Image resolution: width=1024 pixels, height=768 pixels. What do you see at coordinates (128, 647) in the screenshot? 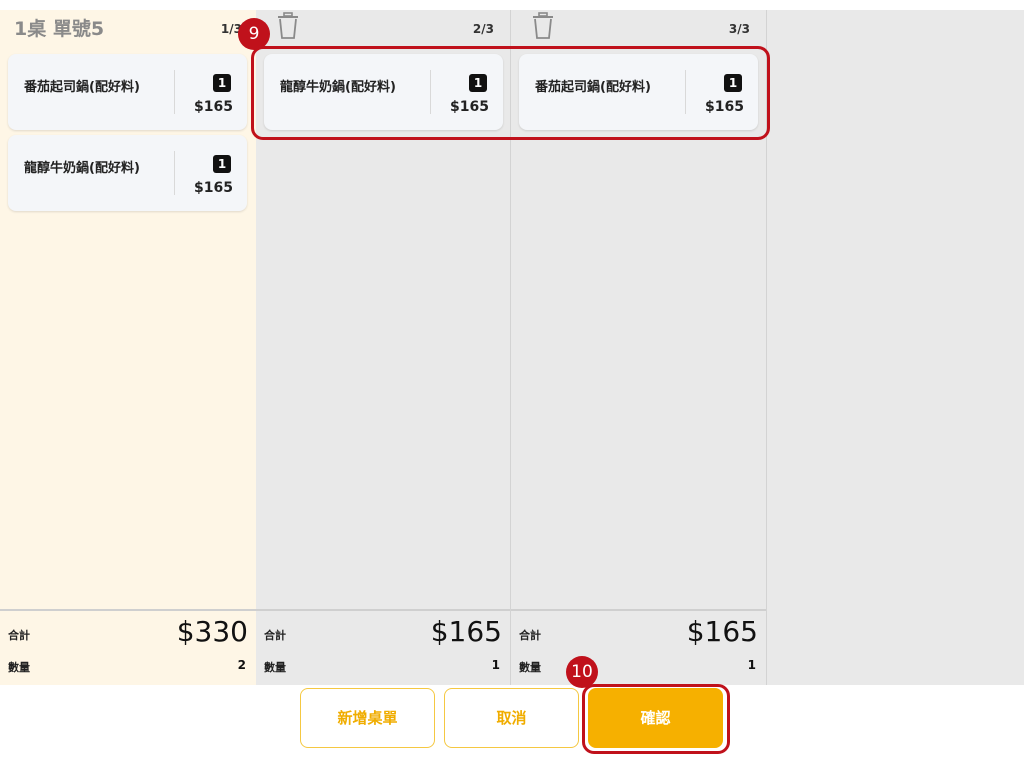
I see `bill-summary: 合計 $330 數量 2` at bounding box center [128, 647].